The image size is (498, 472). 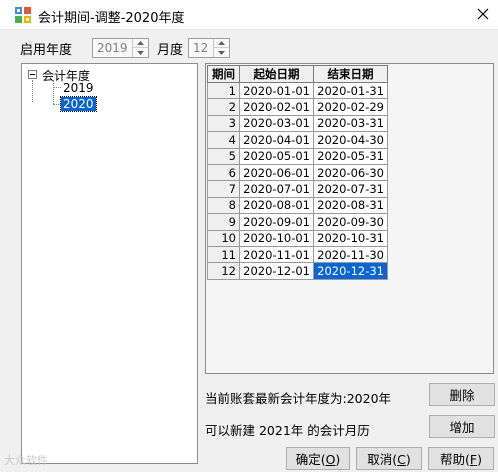 I want to click on new-calendar-status: 可以新建 2021年 的会计月历, so click(x=287, y=430).